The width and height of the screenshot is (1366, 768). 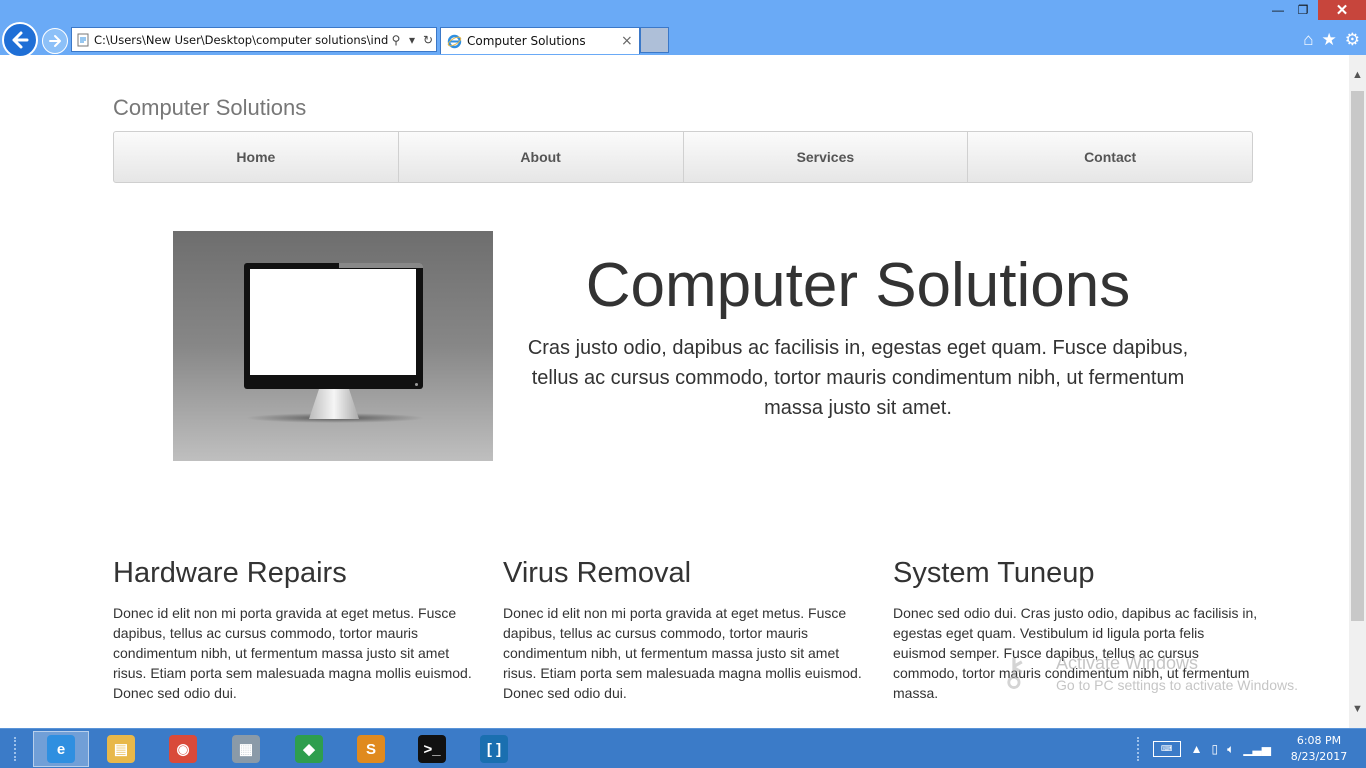 I want to click on taskbar-app-chrome: ◉, so click(x=183, y=749).